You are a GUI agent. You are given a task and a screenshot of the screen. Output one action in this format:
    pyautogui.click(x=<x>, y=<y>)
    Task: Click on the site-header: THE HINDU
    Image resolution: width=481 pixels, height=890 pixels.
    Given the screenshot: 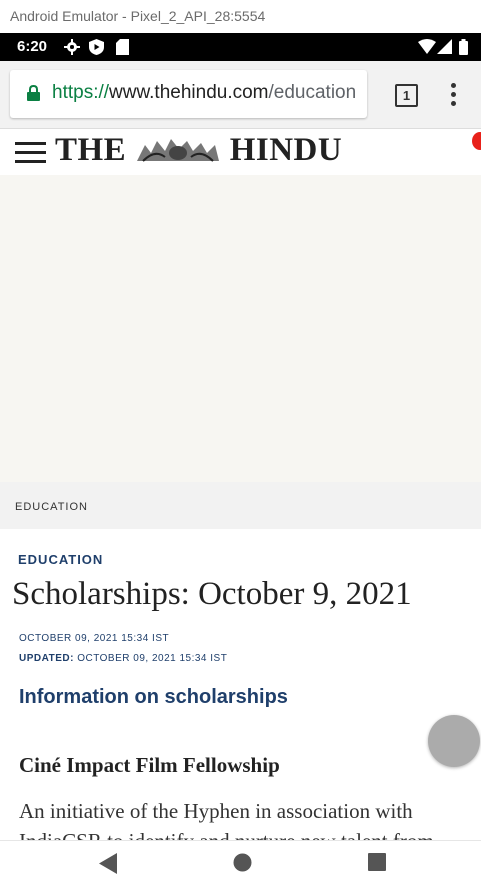 What is the action you would take?
    pyautogui.click(x=240, y=152)
    